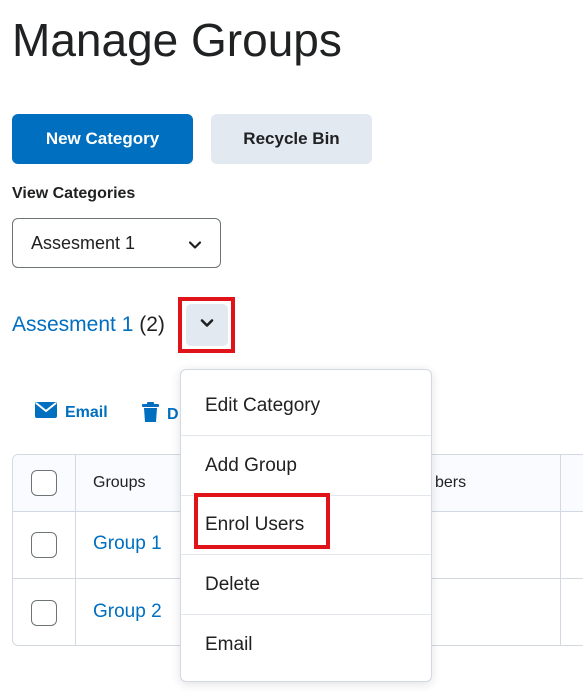 The image size is (583, 693). Describe the element at coordinates (291, 139) in the screenshot. I see `recycle-bin-button: Recycle Bin` at that location.